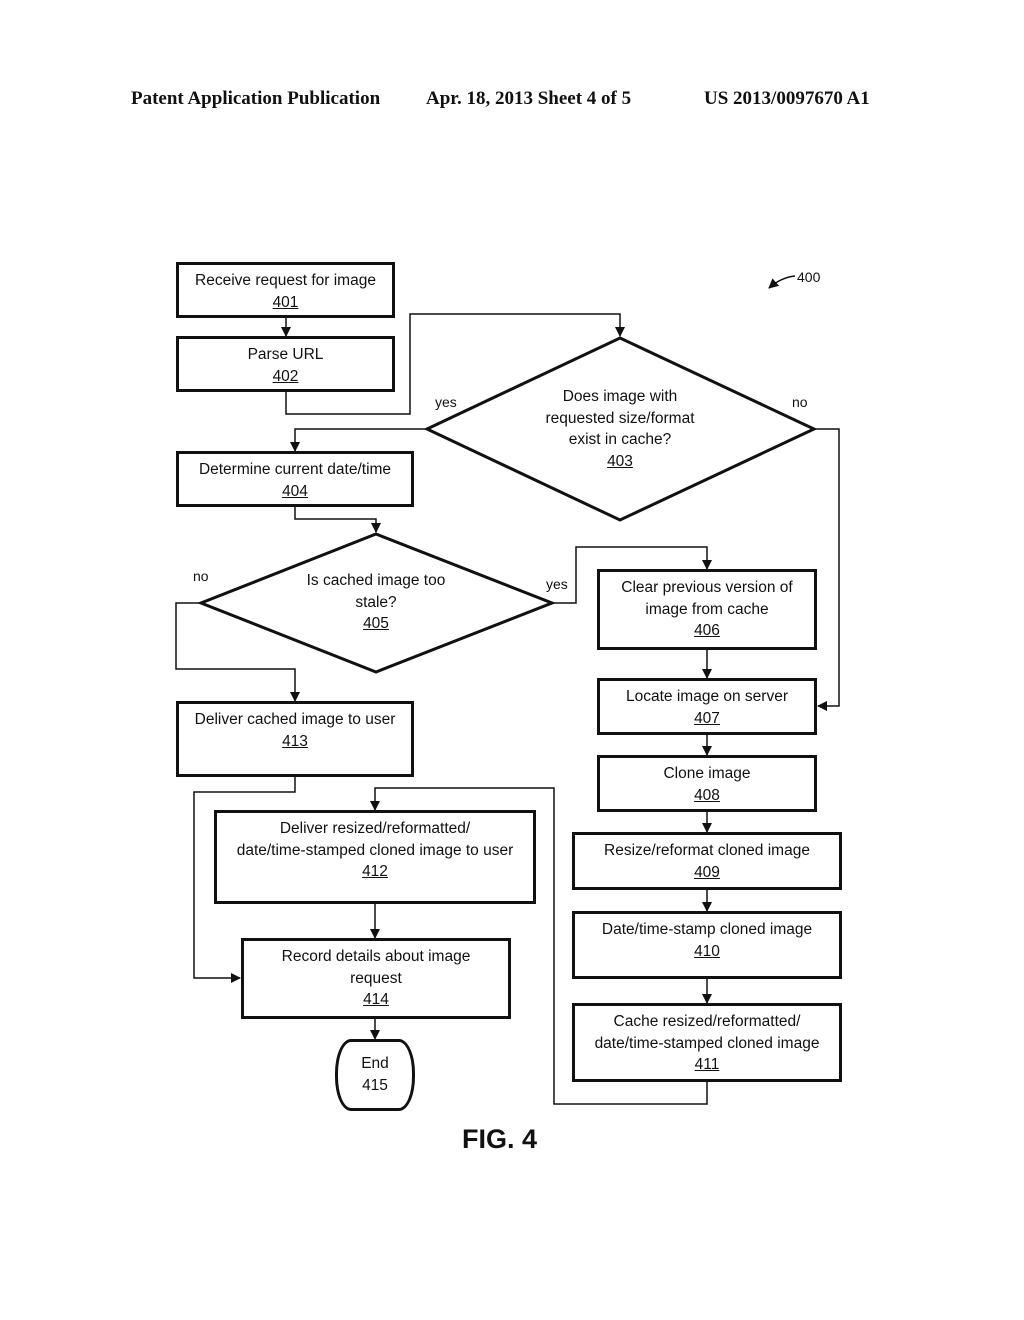 This screenshot has height=1320, width=1024. What do you see at coordinates (707, 872) in the screenshot?
I see `step-409-number: 409` at bounding box center [707, 872].